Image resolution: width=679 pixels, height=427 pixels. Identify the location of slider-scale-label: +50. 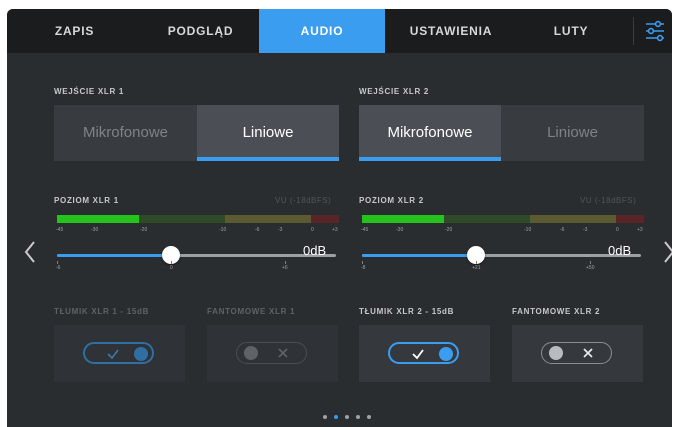
(590, 268).